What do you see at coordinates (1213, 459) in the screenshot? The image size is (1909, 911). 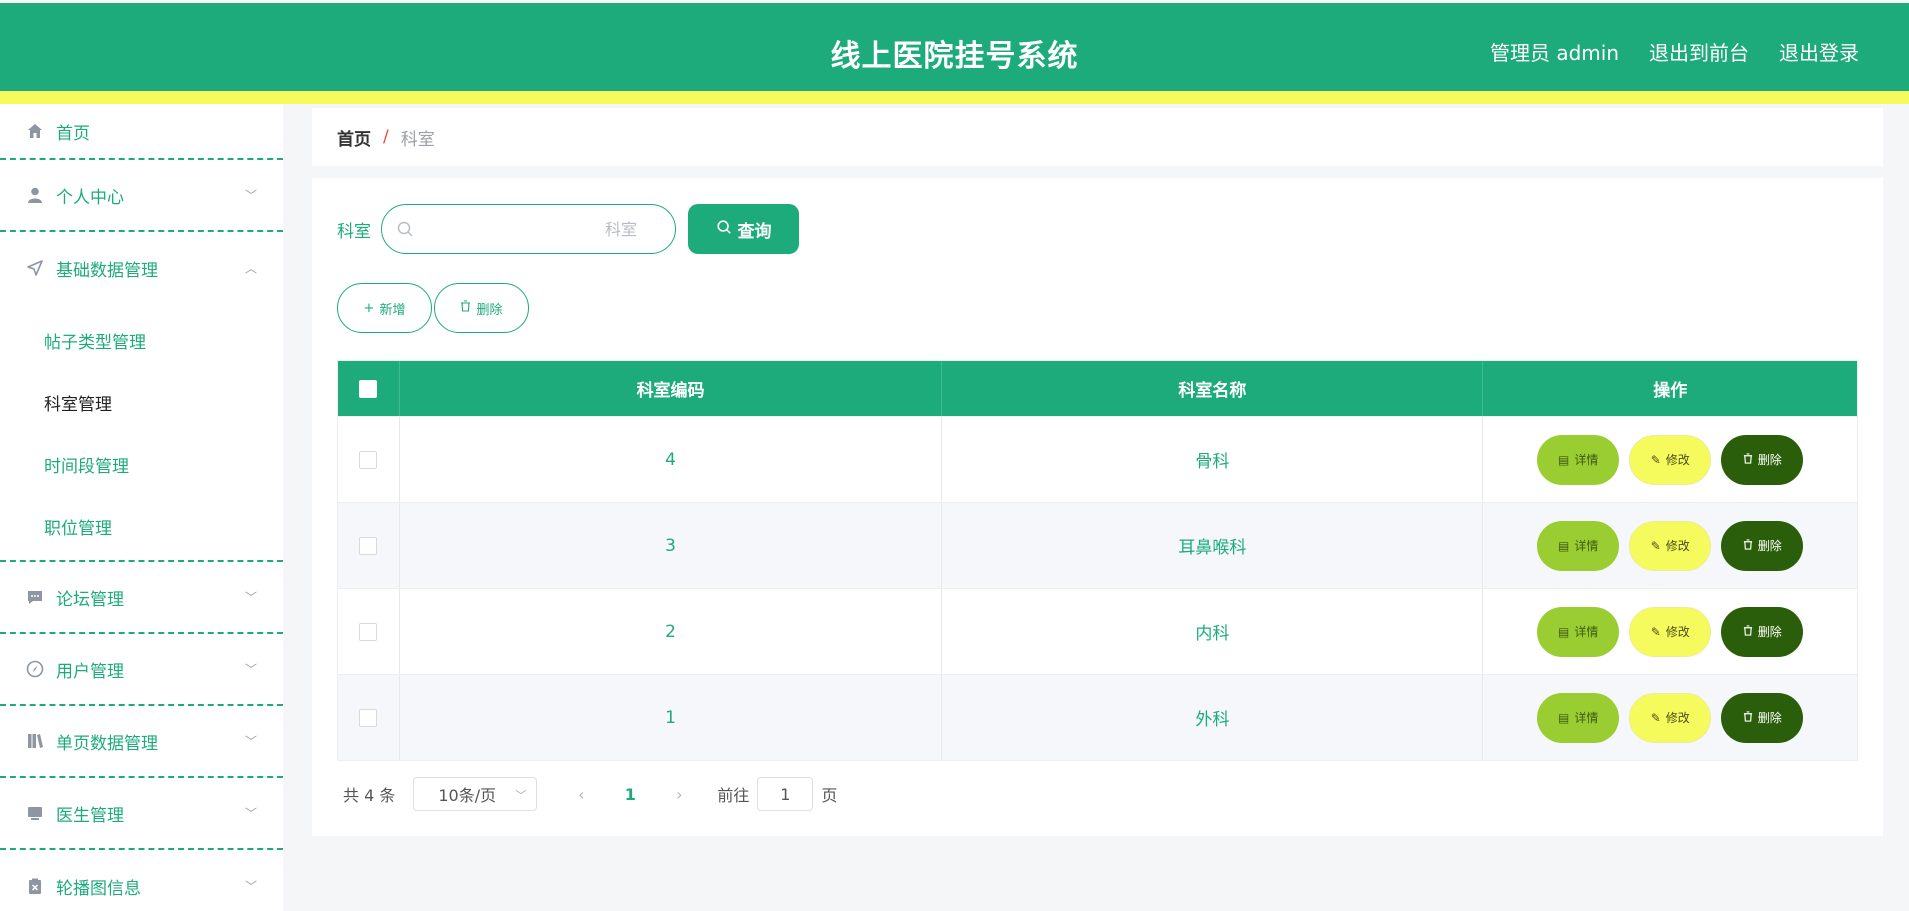 I see `cell-name: 骨科` at bounding box center [1213, 459].